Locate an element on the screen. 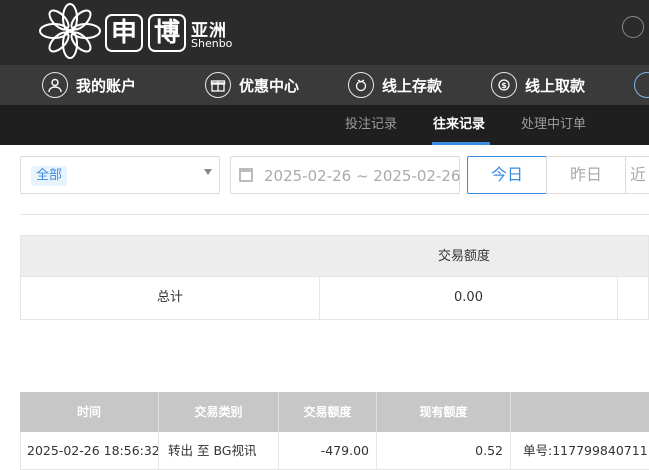  nav-label: 线上取款 is located at coordinates (555, 85).